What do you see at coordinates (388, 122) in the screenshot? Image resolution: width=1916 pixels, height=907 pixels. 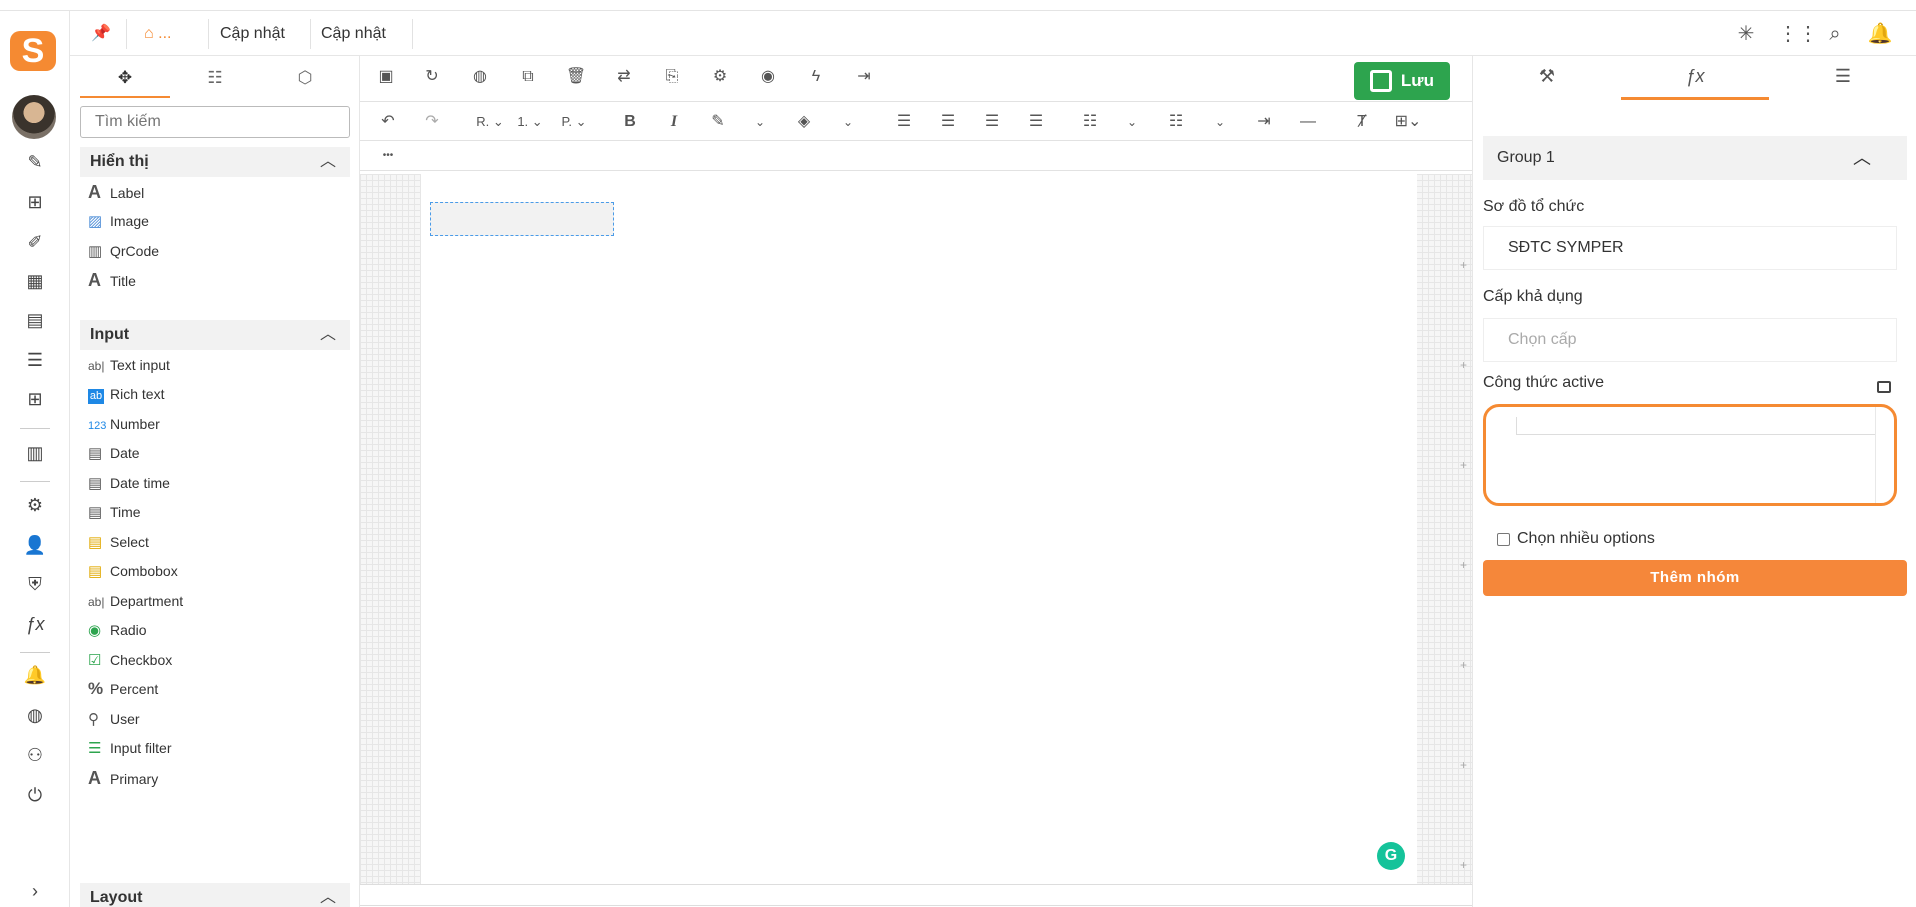 I see `undo-icon: ↶` at bounding box center [388, 122].